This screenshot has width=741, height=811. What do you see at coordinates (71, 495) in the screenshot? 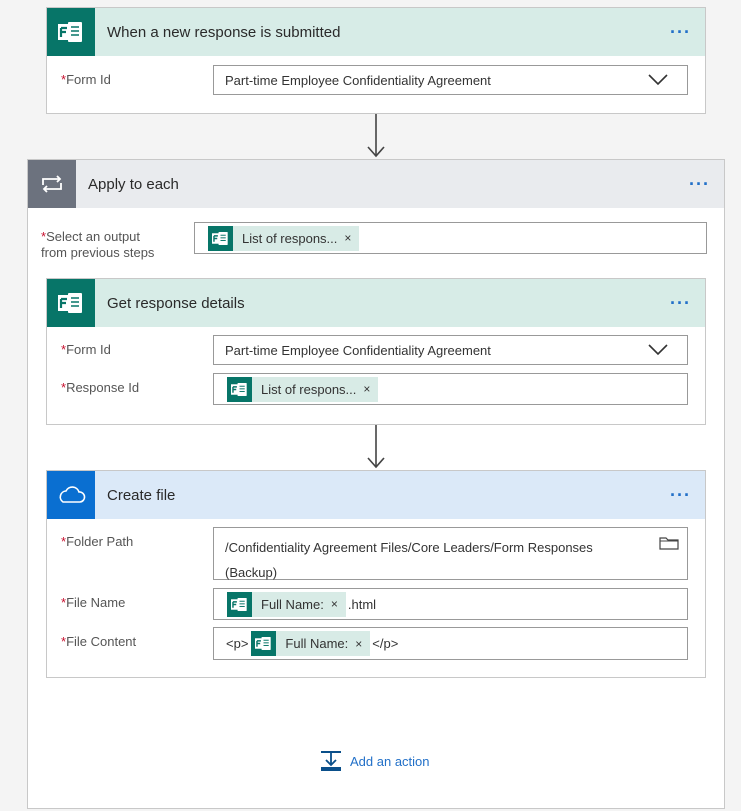
I see `onedrive-cloud-icon` at bounding box center [71, 495].